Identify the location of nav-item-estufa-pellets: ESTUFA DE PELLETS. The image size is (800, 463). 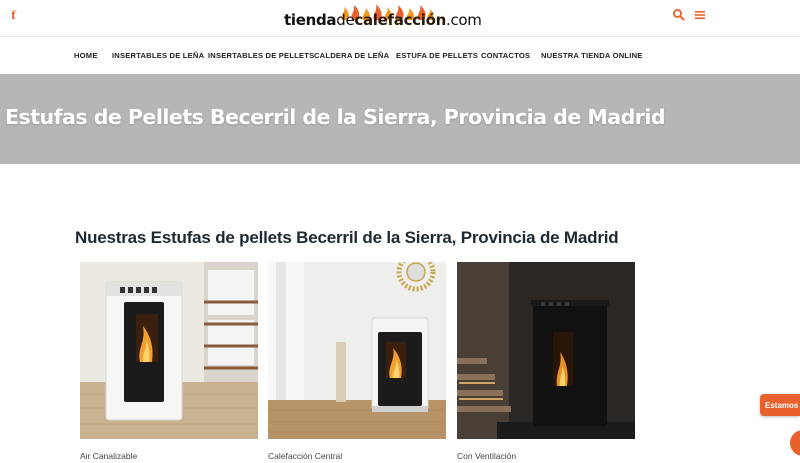
(437, 55).